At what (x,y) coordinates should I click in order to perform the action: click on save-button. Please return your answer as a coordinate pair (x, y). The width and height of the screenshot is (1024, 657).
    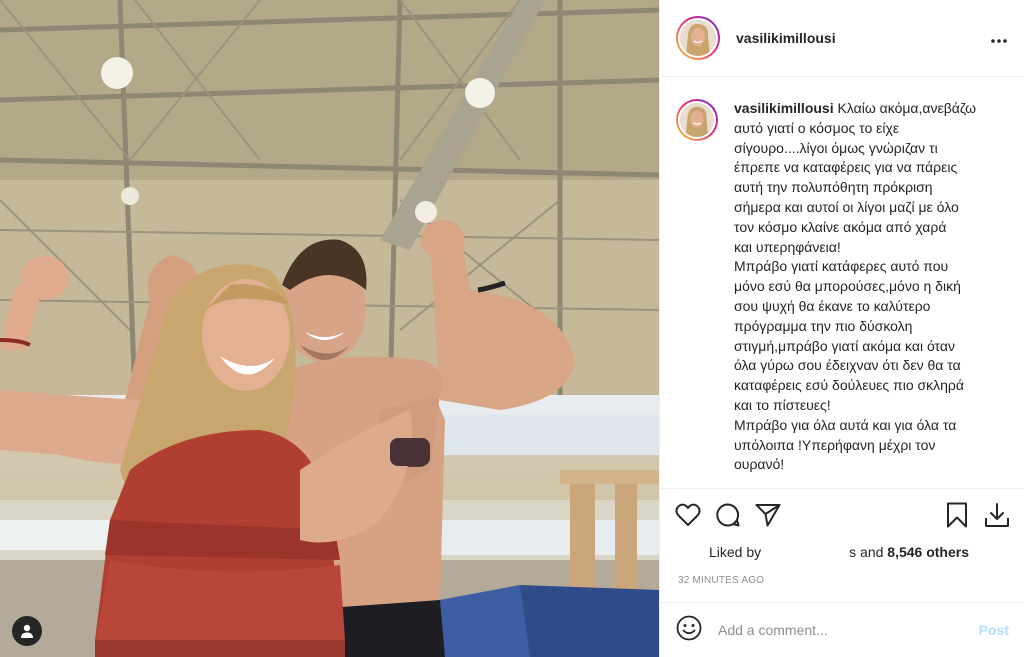
    Looking at the image, I should click on (957, 515).